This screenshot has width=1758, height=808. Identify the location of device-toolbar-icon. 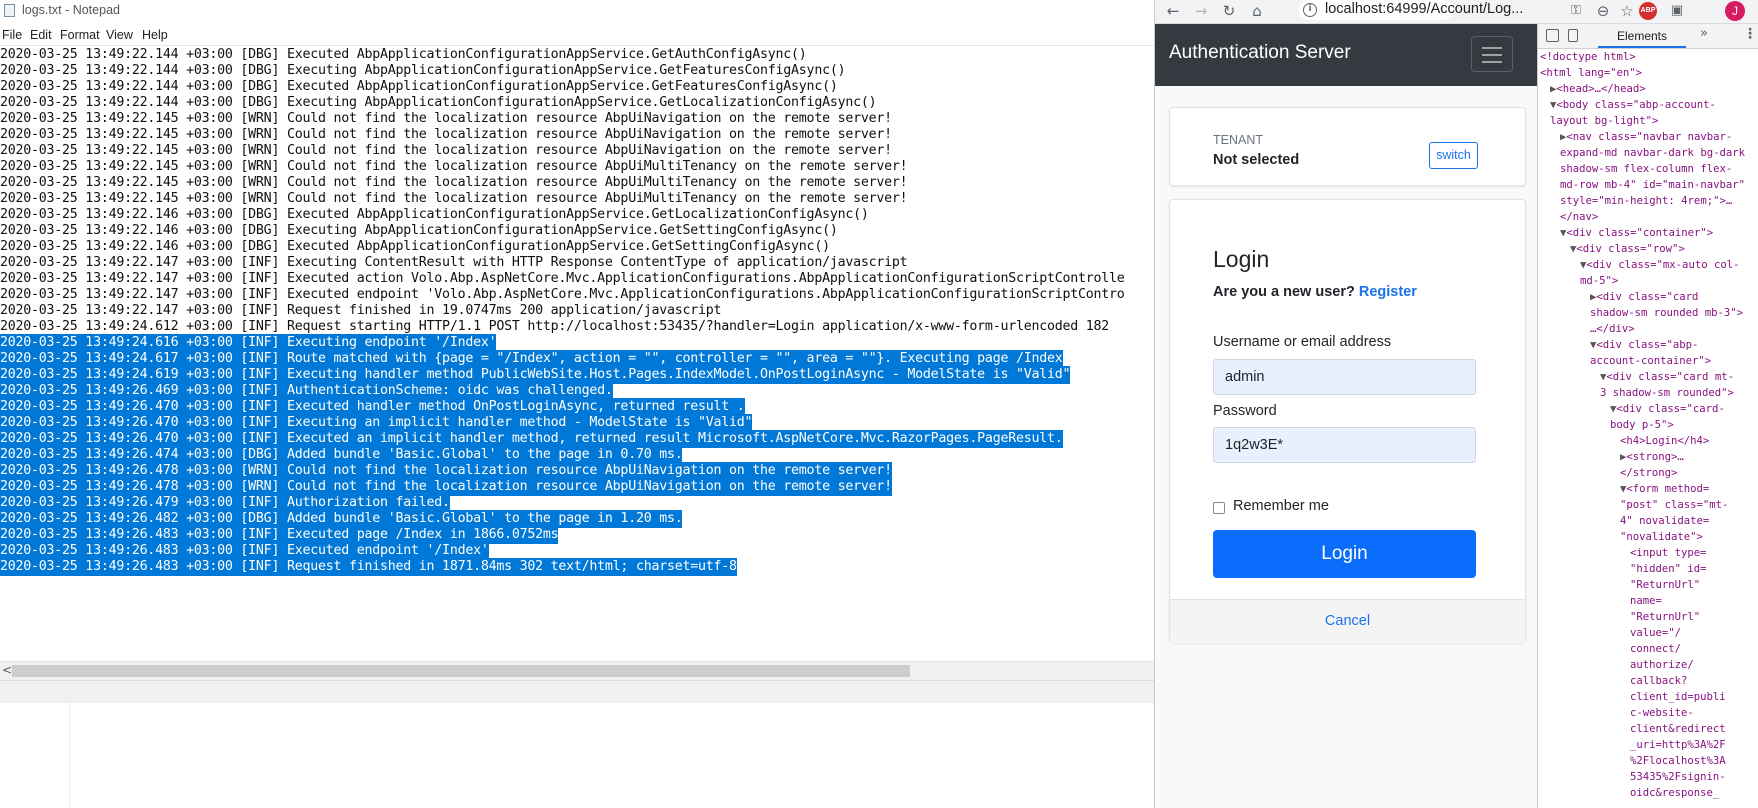
(1573, 35).